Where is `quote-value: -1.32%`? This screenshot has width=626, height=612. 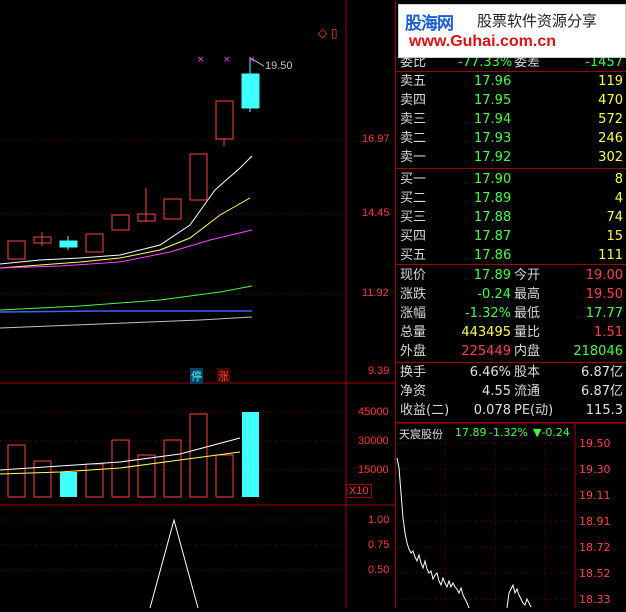
quote-value: -1.32% is located at coordinates (488, 313).